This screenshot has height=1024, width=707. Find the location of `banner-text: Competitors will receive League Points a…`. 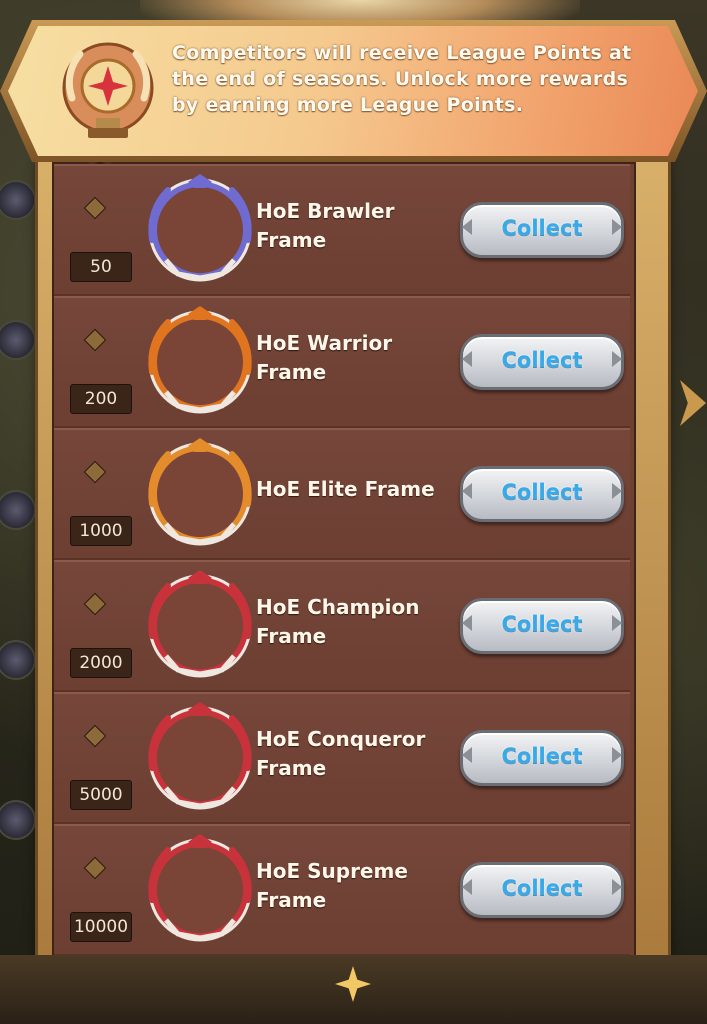

banner-text: Competitors will receive League Points a… is located at coordinates (402, 79).